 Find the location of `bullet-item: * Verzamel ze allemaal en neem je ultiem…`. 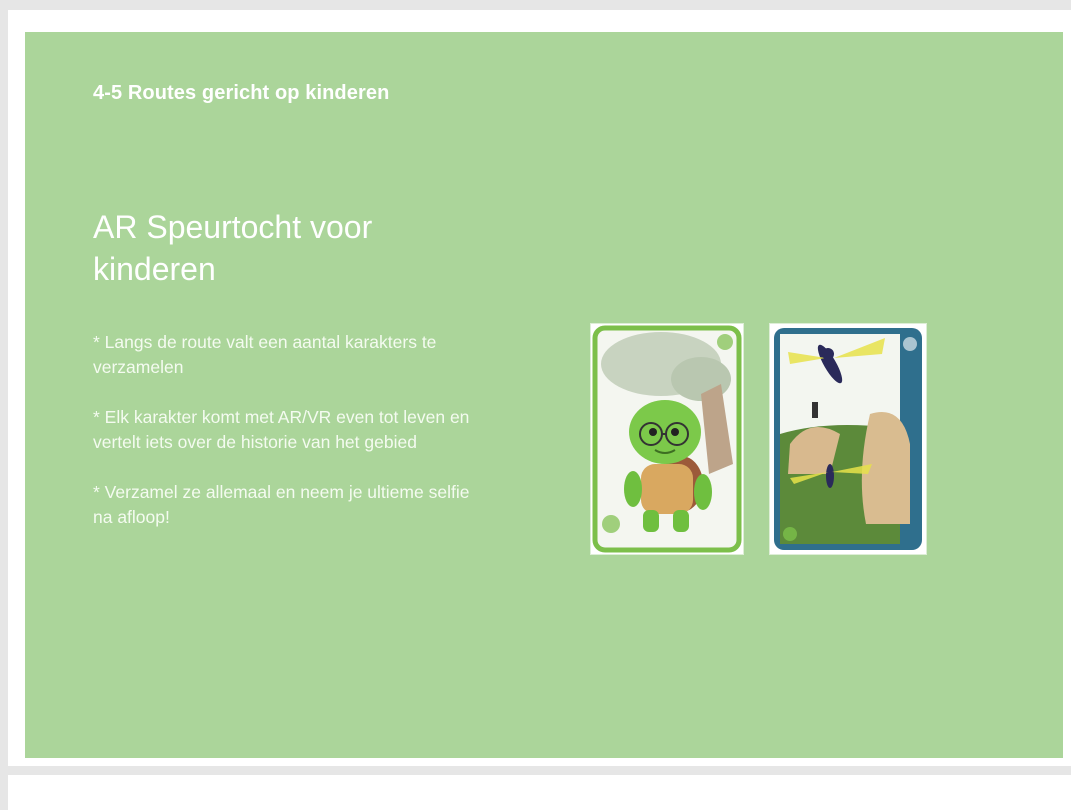

bullet-item: * Verzamel ze allemaal en neem je ultiem… is located at coordinates (281, 504).